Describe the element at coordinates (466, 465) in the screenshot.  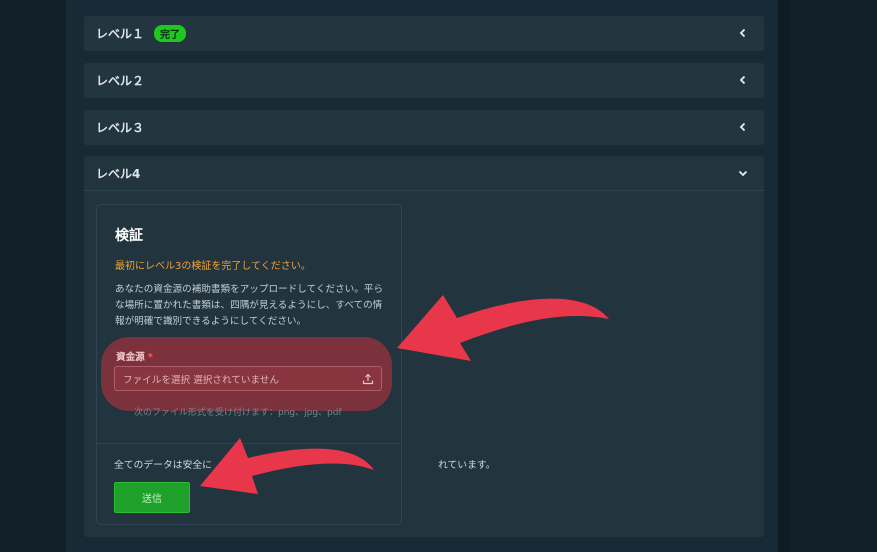
I see `security-note-suffix: れています。` at that location.